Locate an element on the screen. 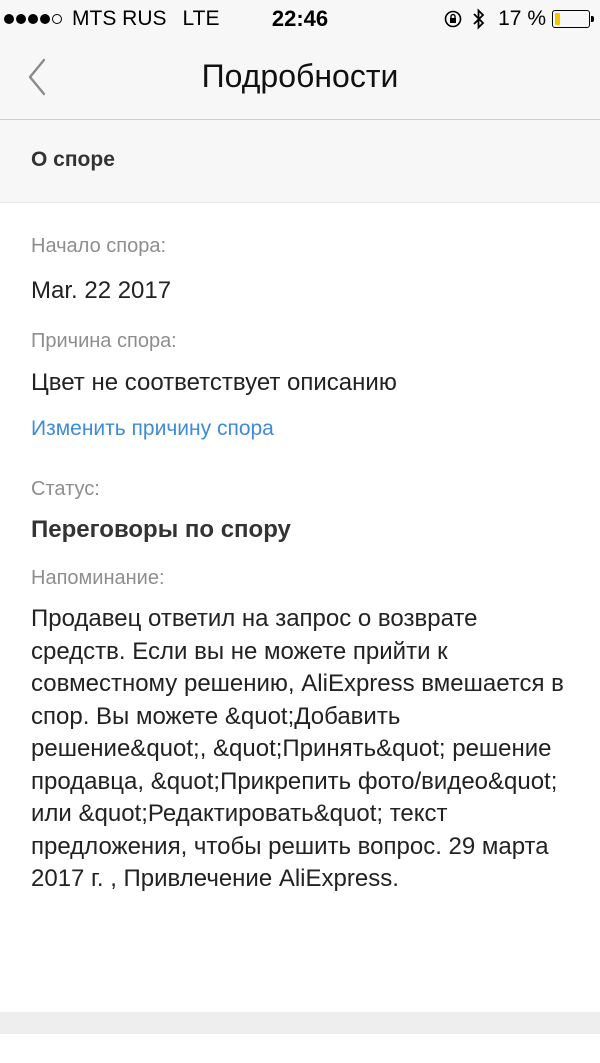  reason-label: Причина спора: is located at coordinates (104, 341).